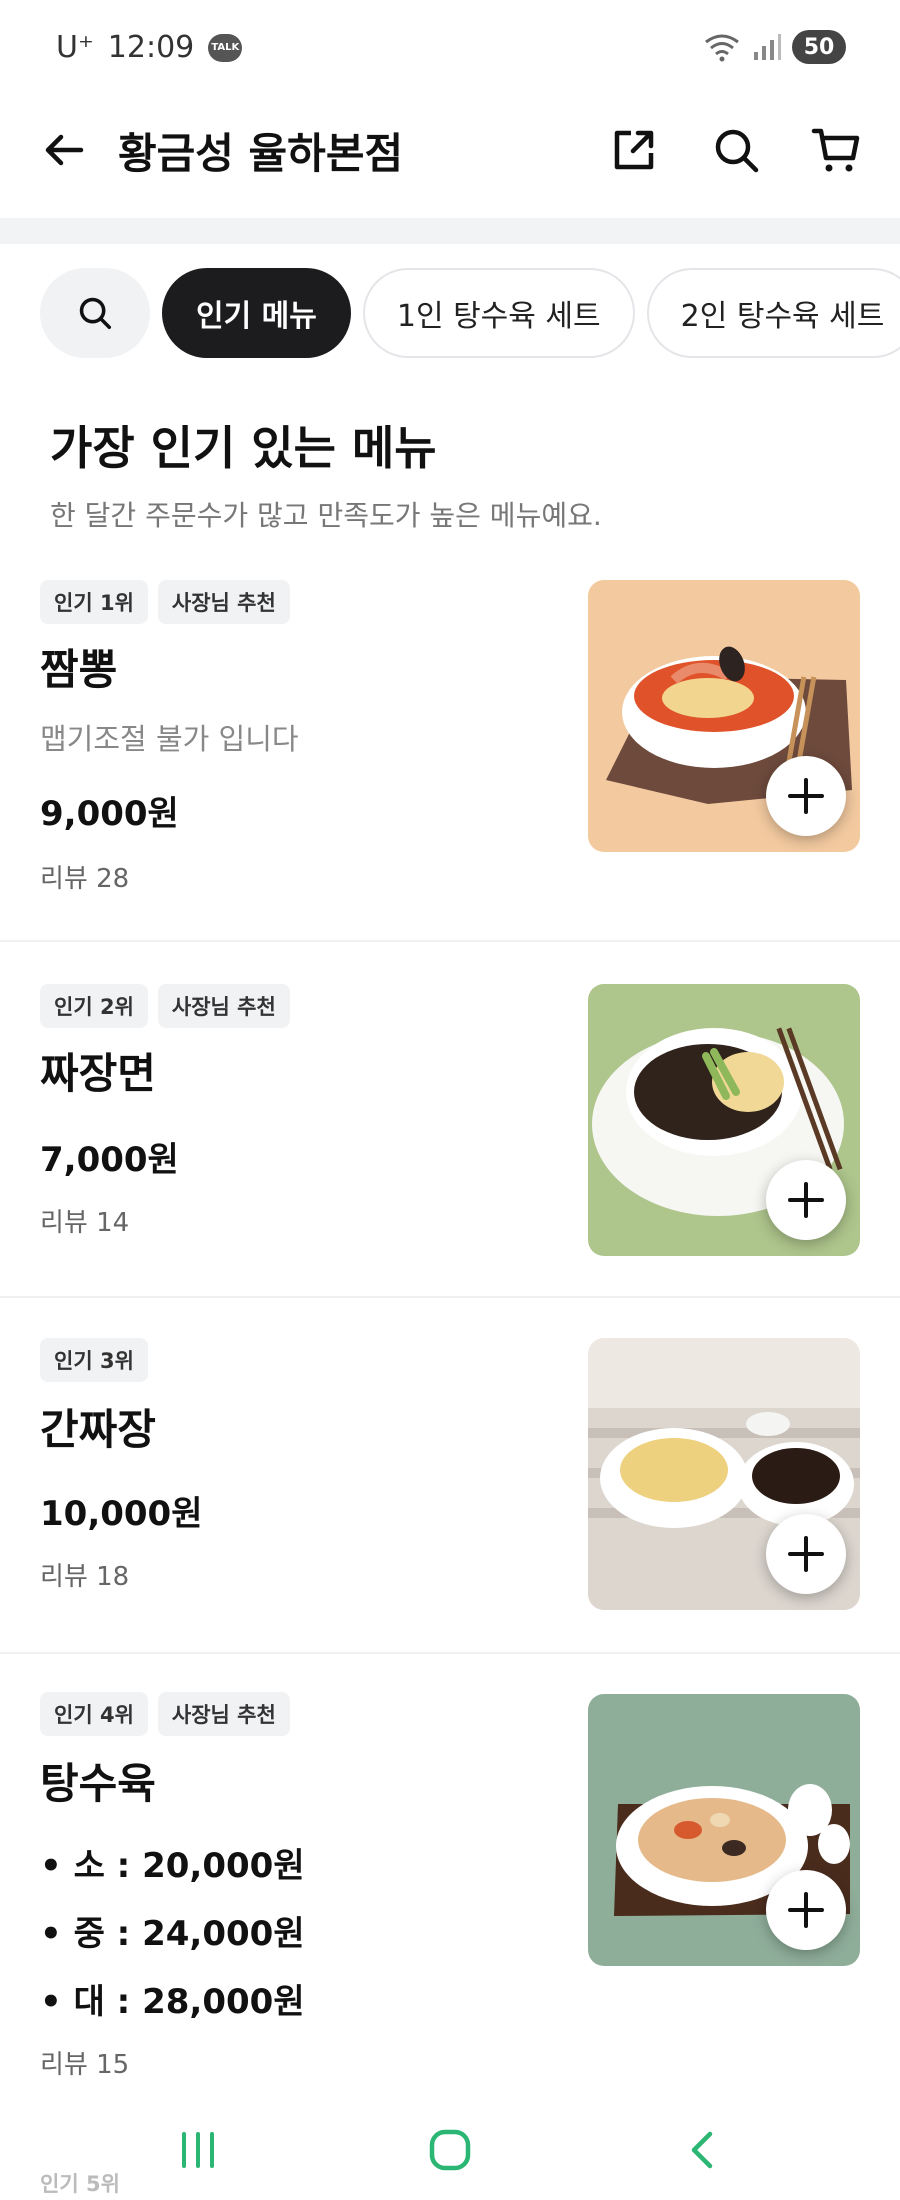  Describe the element at coordinates (85, 879) in the screenshot. I see `item-review-count: 리뷰 28` at that location.